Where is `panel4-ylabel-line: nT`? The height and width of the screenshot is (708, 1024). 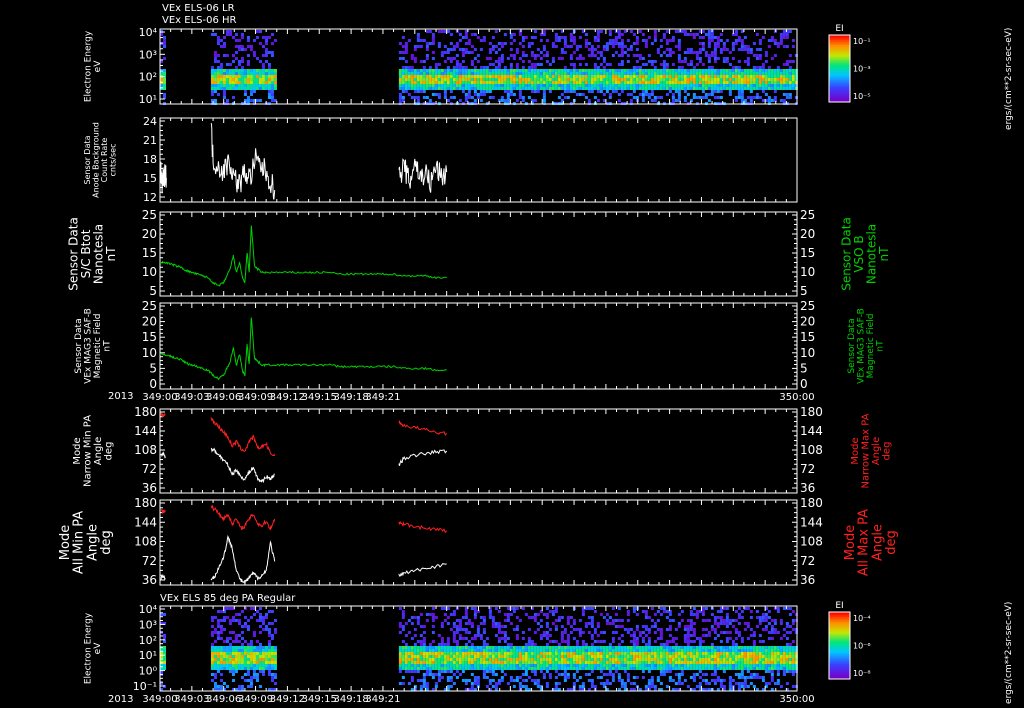 panel4-ylabel-line: nT is located at coordinates (107, 346).